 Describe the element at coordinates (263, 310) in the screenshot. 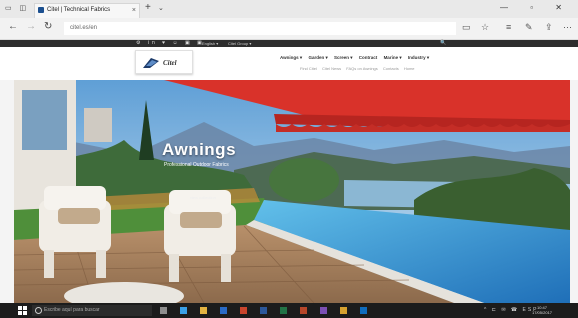

I see `word-icon` at that location.